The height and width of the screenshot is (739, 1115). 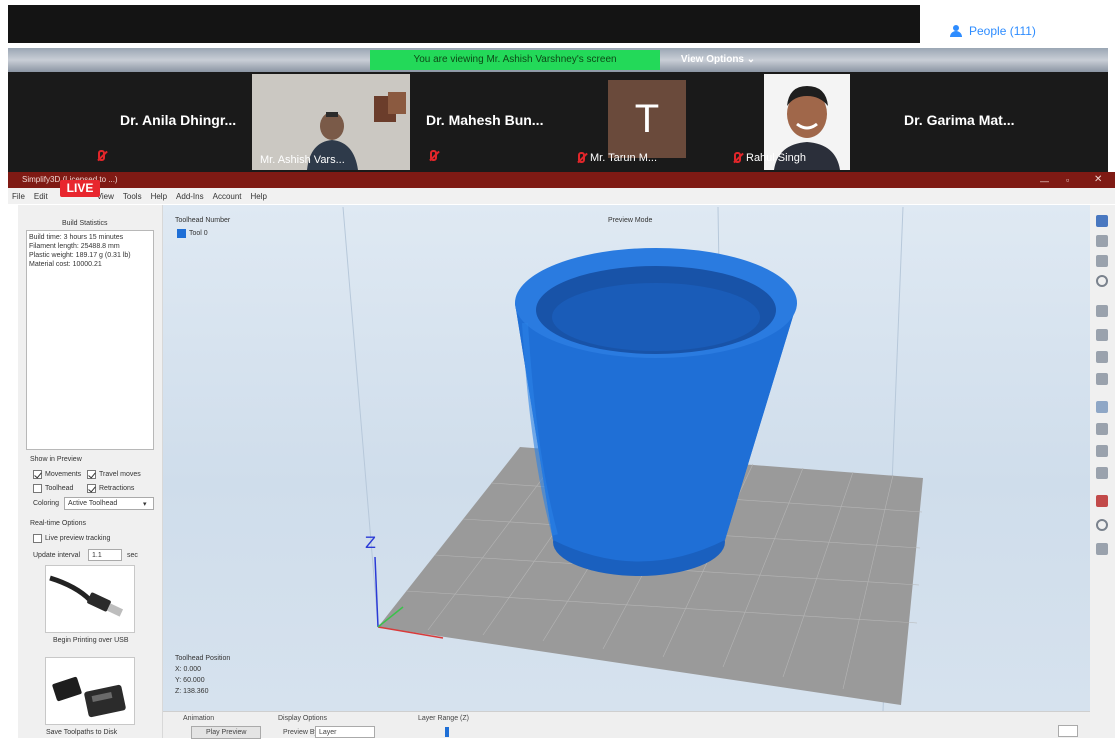 I want to click on menu-item-tools: Tools, so click(x=132, y=196).